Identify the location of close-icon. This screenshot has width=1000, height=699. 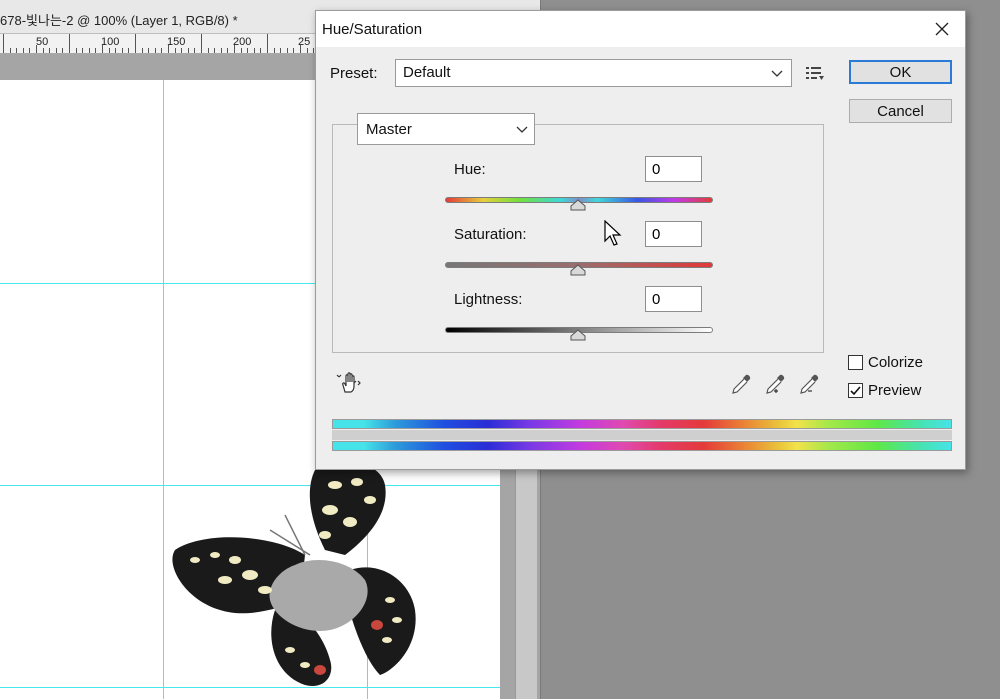
(942, 29).